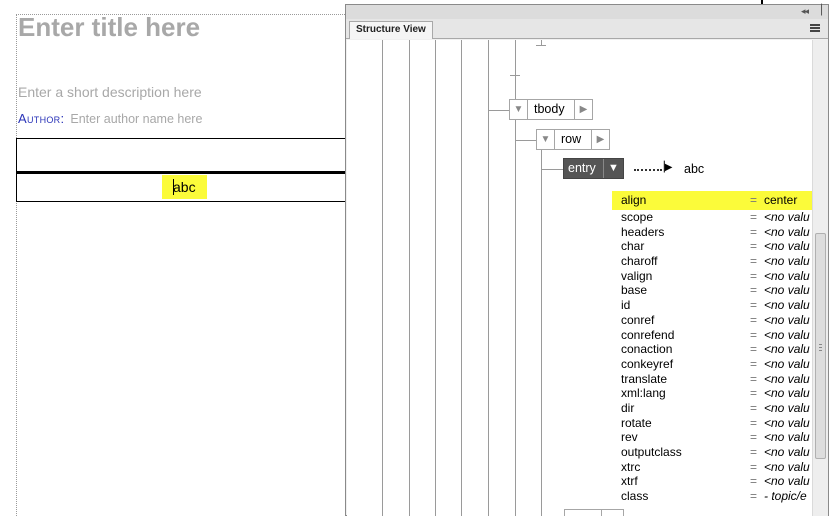 This screenshot has height=516, width=829. What do you see at coordinates (647, 349) in the screenshot?
I see `attribute-name: conaction` at bounding box center [647, 349].